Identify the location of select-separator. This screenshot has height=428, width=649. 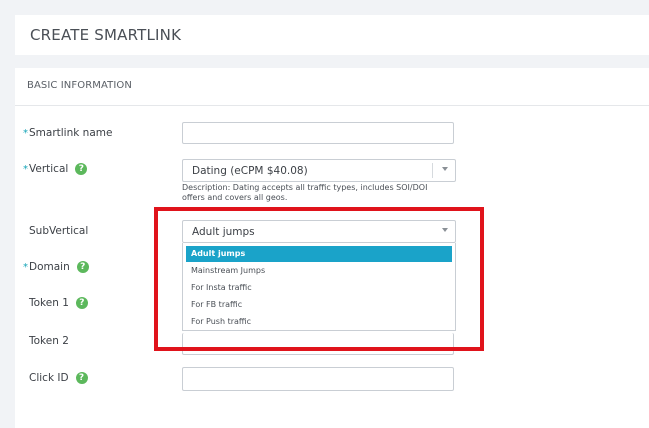
(432, 170).